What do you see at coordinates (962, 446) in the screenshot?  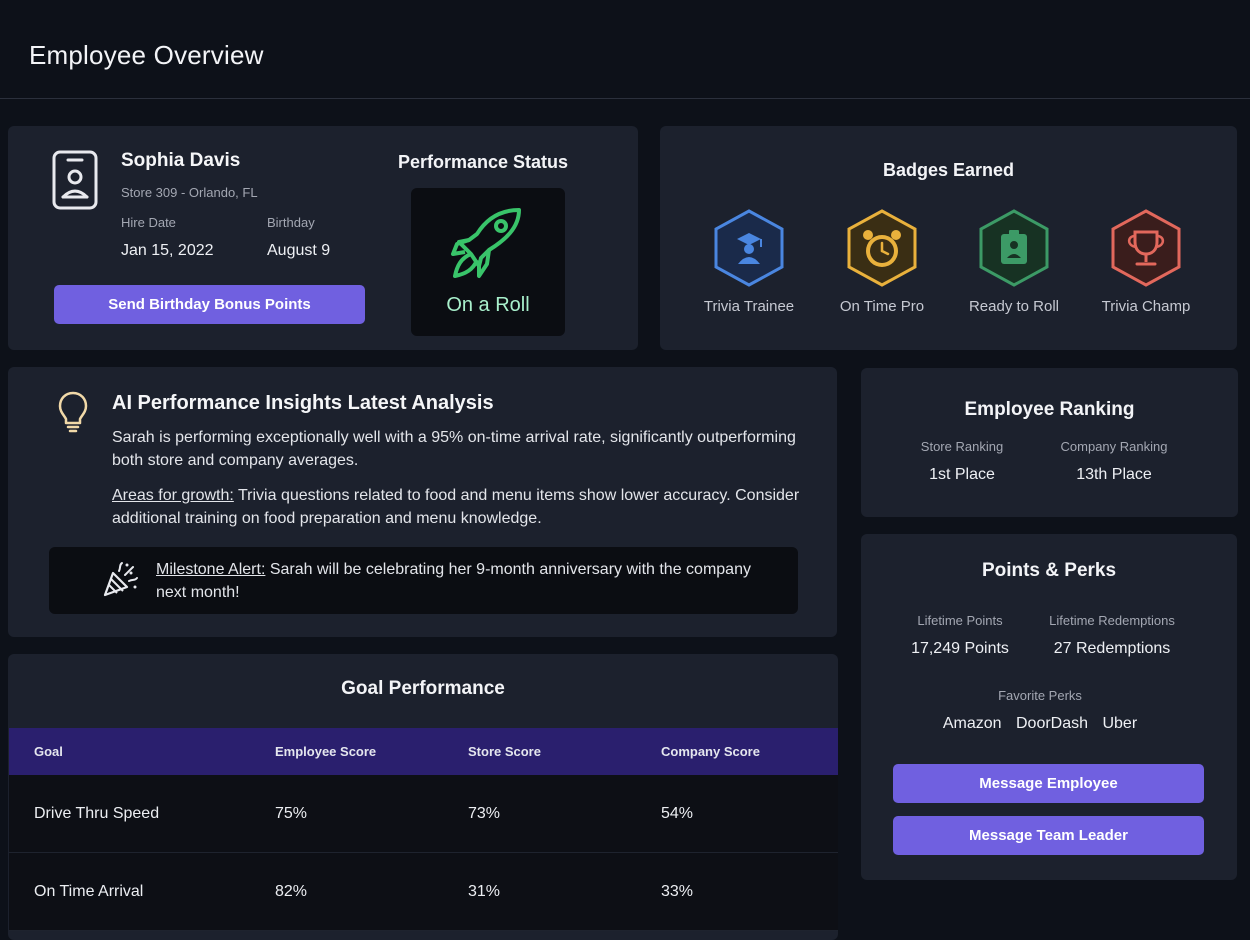 I see `store-ranking-label: Store Ranking` at bounding box center [962, 446].